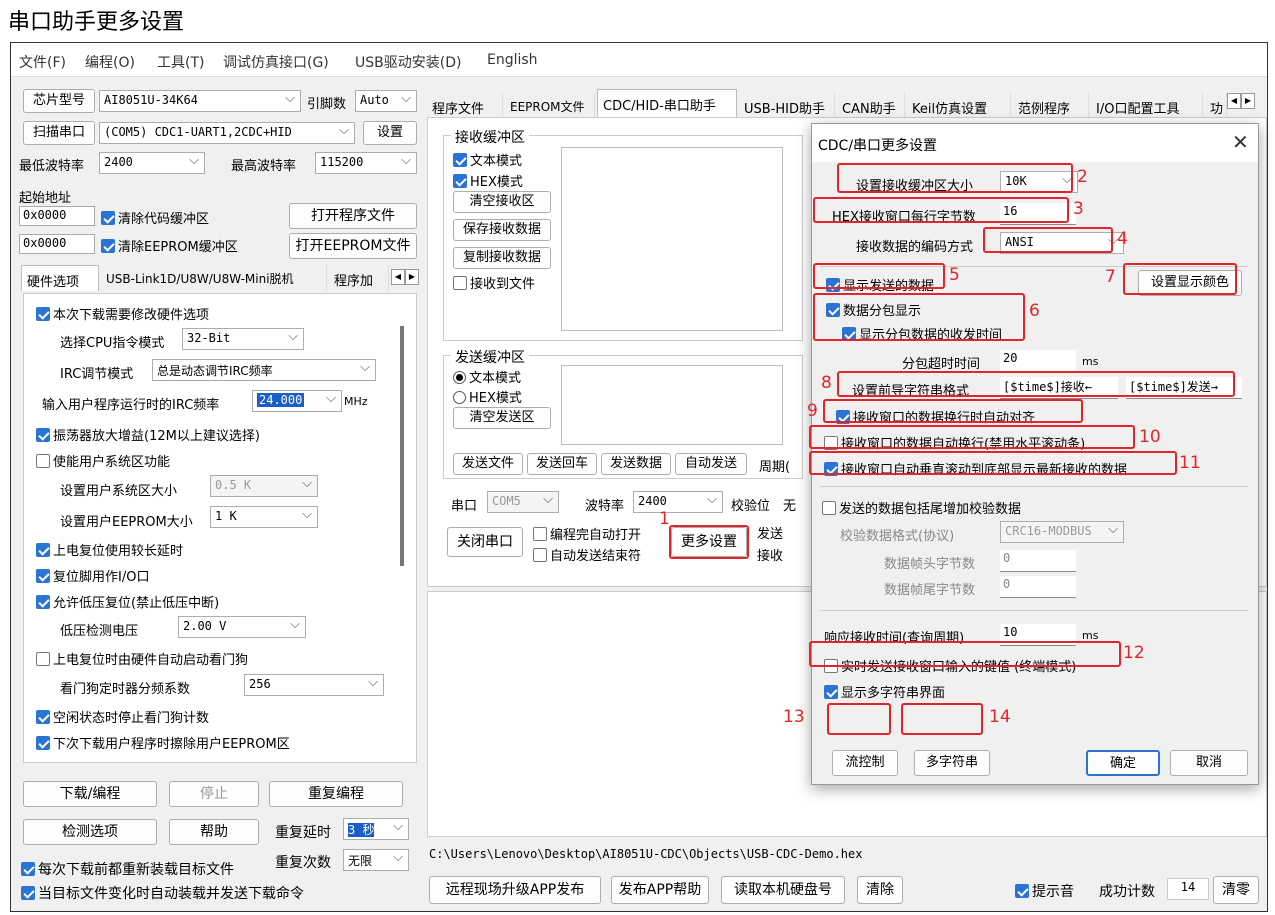  Describe the element at coordinates (587, 533) in the screenshot. I see `auto-open-checkbox: 编程完自动打开` at that location.